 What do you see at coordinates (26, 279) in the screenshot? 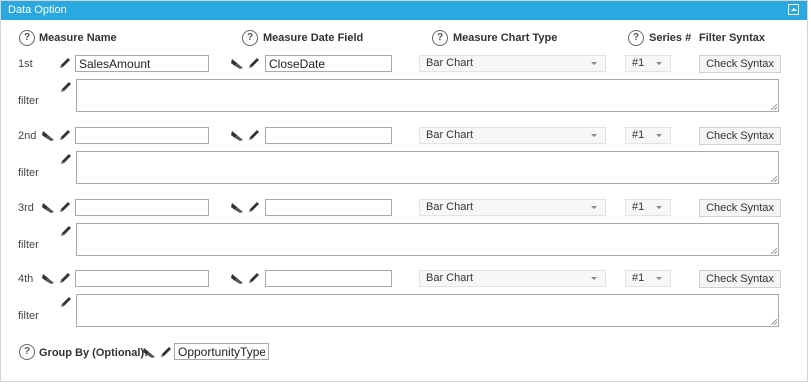
I see `row-ordinal: 4th` at bounding box center [26, 279].